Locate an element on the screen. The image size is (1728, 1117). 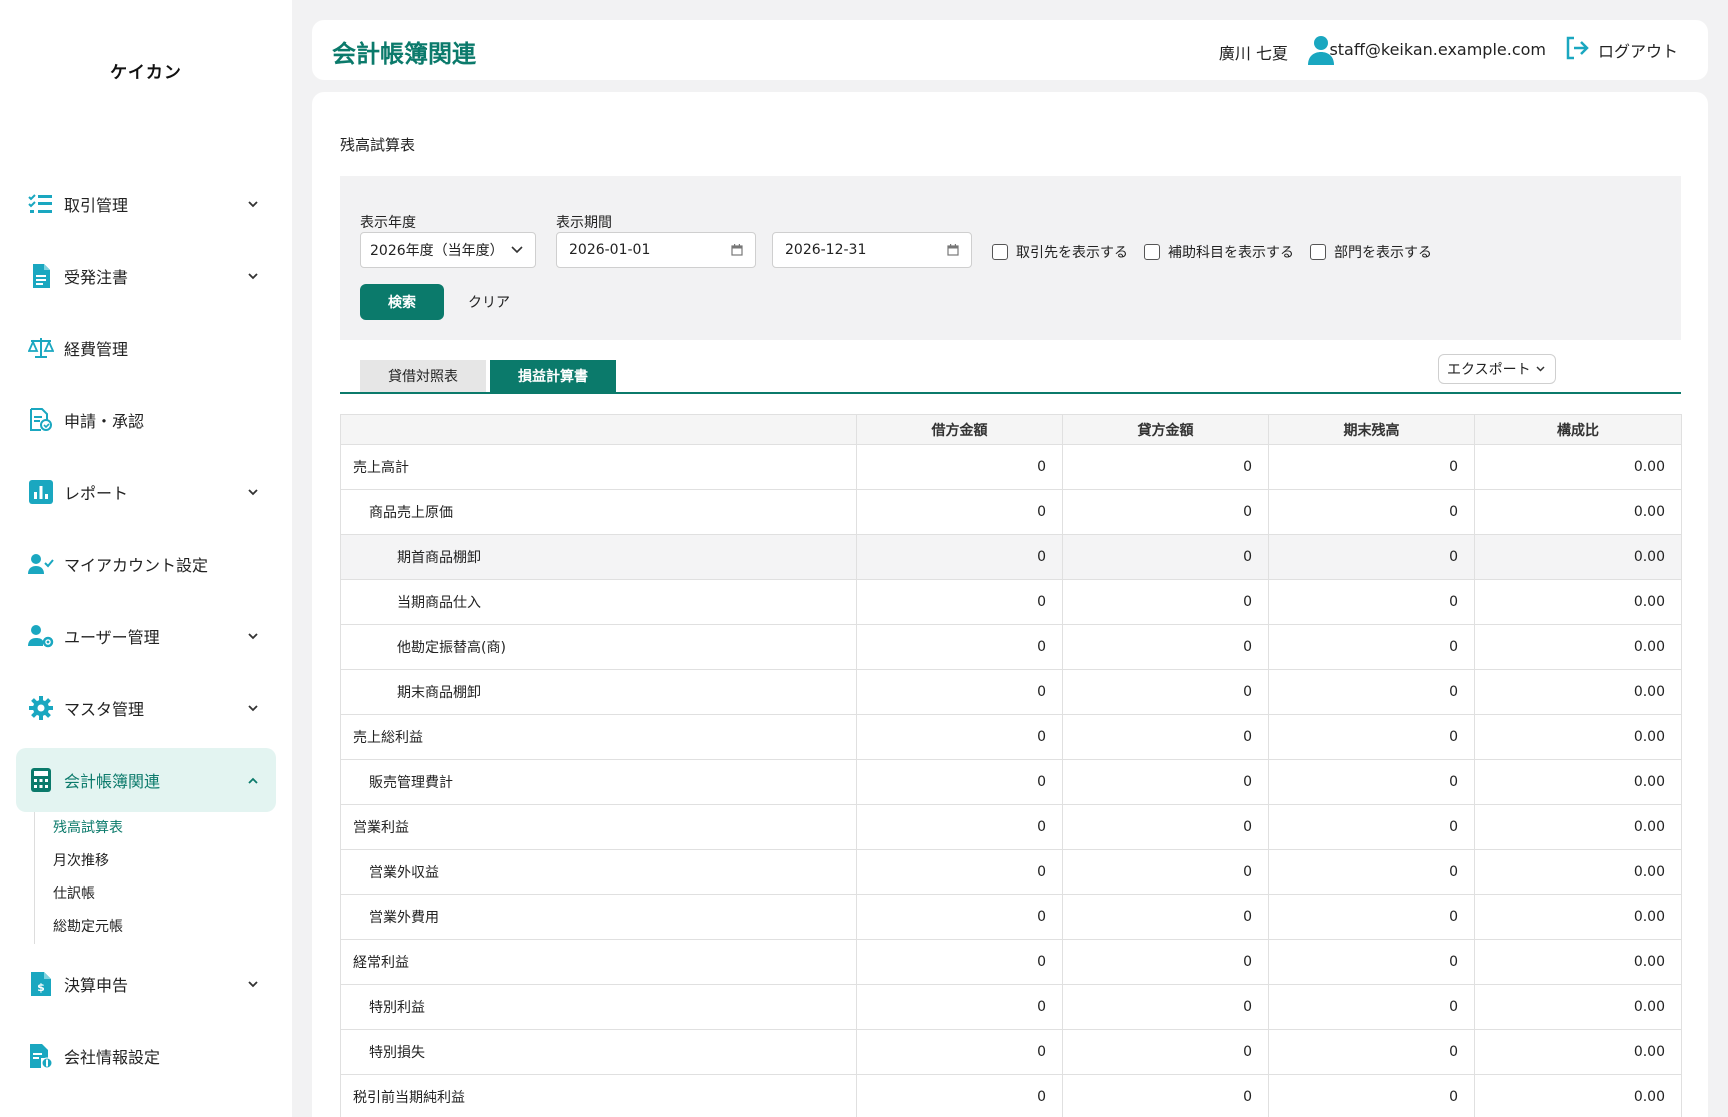
app-logo: ケイカン is located at coordinates (146, 73).